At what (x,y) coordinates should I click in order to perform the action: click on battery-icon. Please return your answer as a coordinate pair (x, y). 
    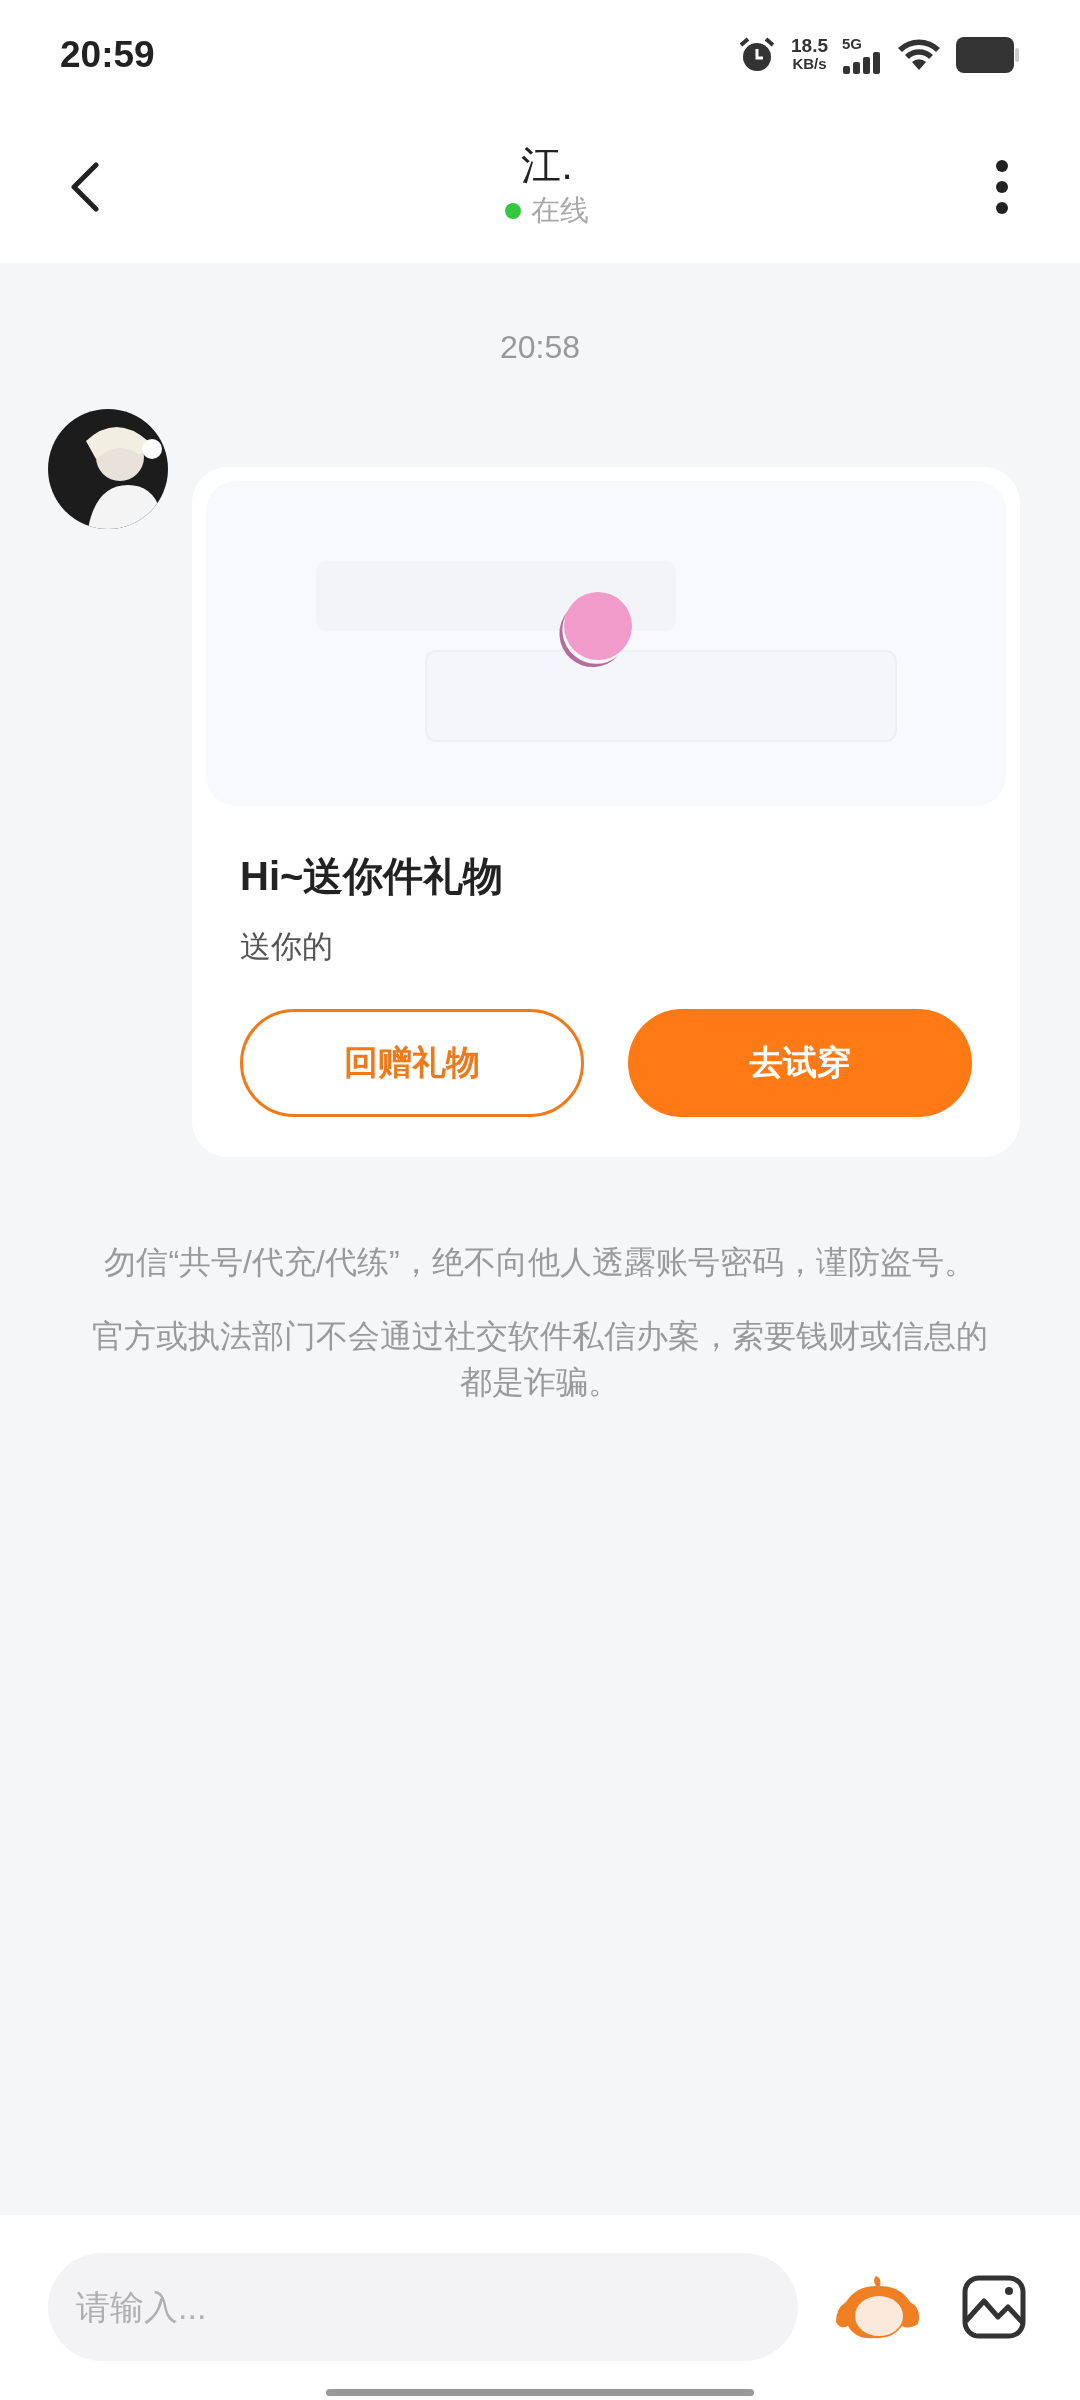
    Looking at the image, I should click on (988, 55).